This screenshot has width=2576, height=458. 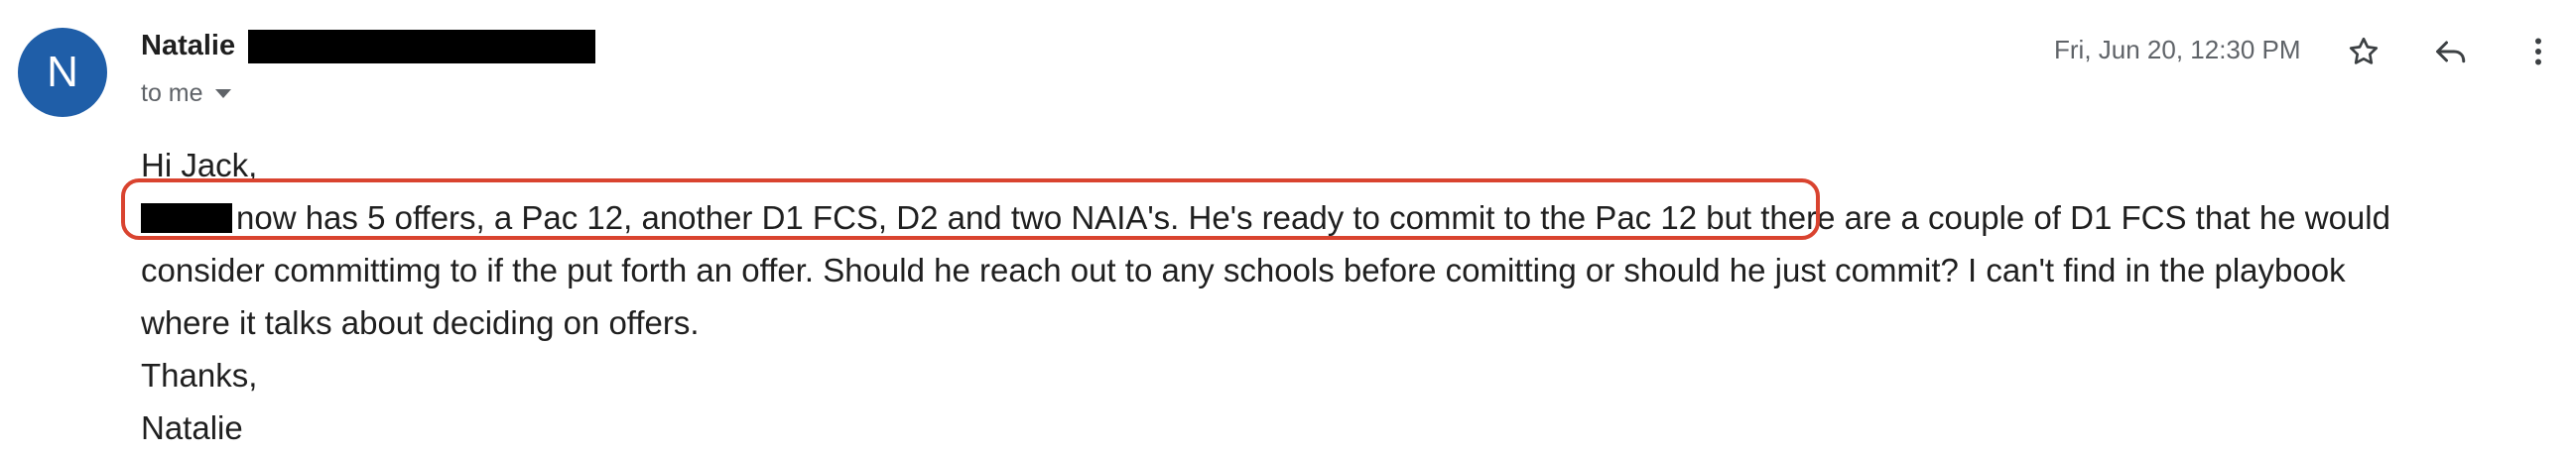 I want to click on signature-line: Natalie, so click(x=192, y=427).